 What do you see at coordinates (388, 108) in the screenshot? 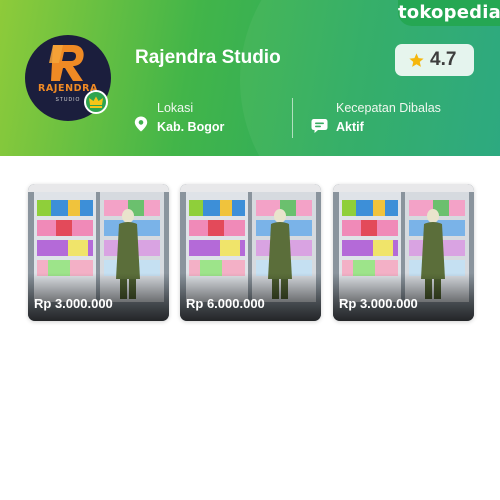
I see `response-speed-label: Kecepatan Dibalas` at bounding box center [388, 108].